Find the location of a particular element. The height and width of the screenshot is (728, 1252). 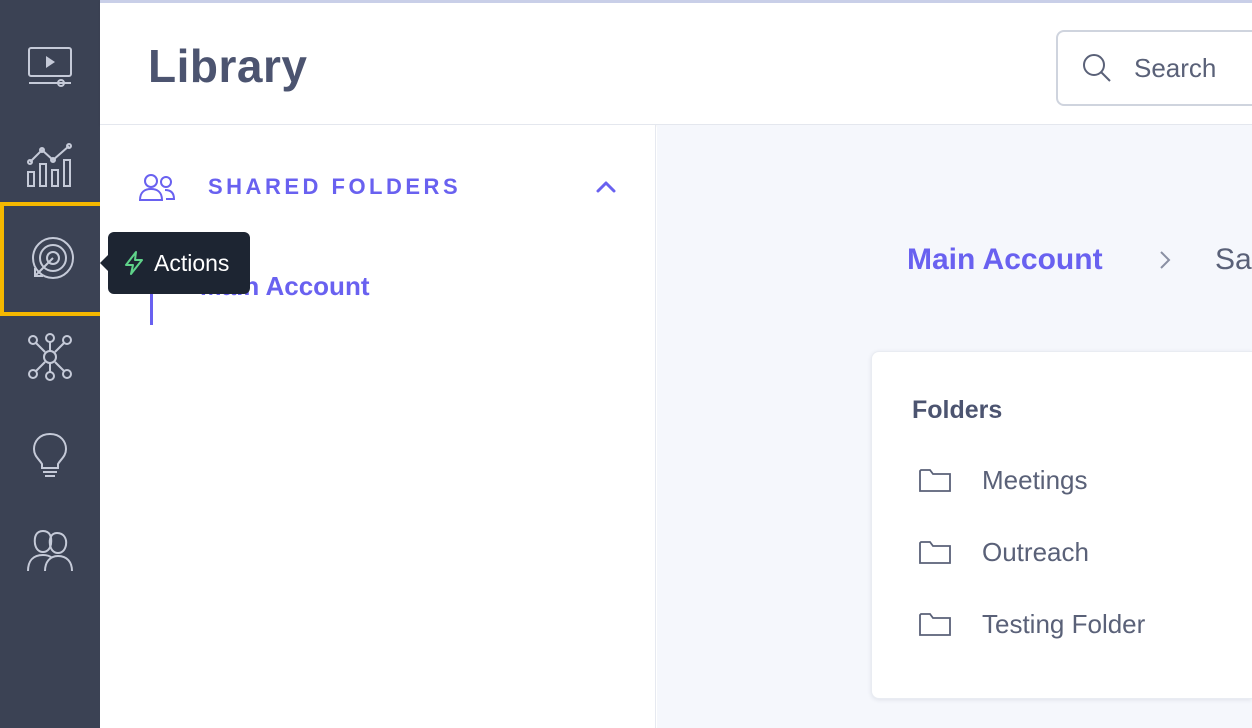

folder-item-meetings: Meetings is located at coordinates (1078, 480).